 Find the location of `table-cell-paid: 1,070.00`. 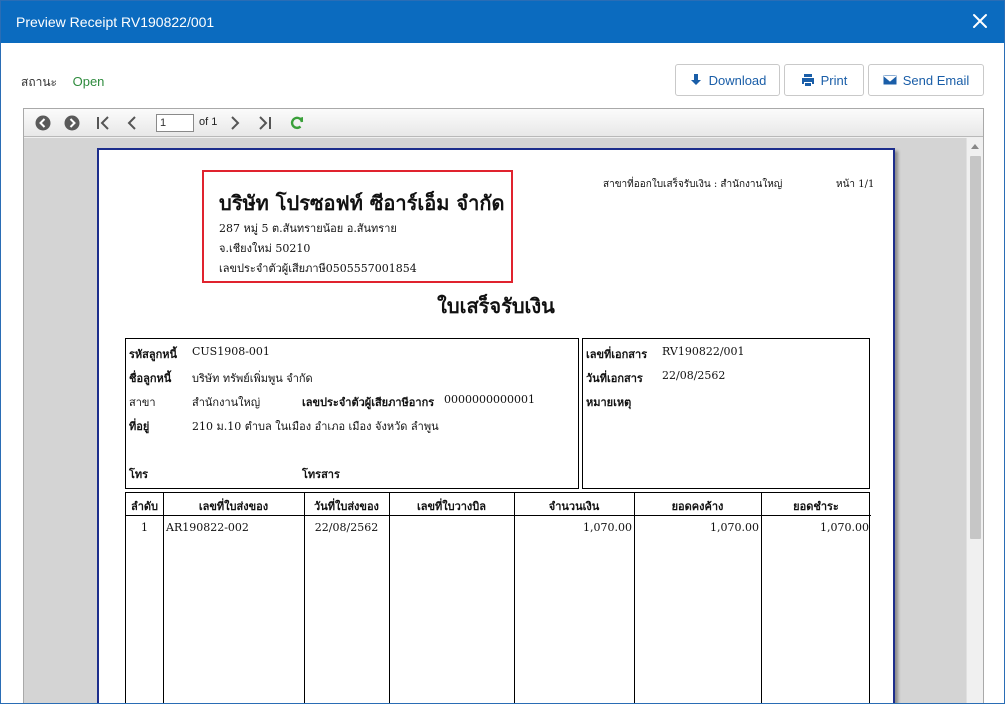

table-cell-paid: 1,070.00 is located at coordinates (844, 527).